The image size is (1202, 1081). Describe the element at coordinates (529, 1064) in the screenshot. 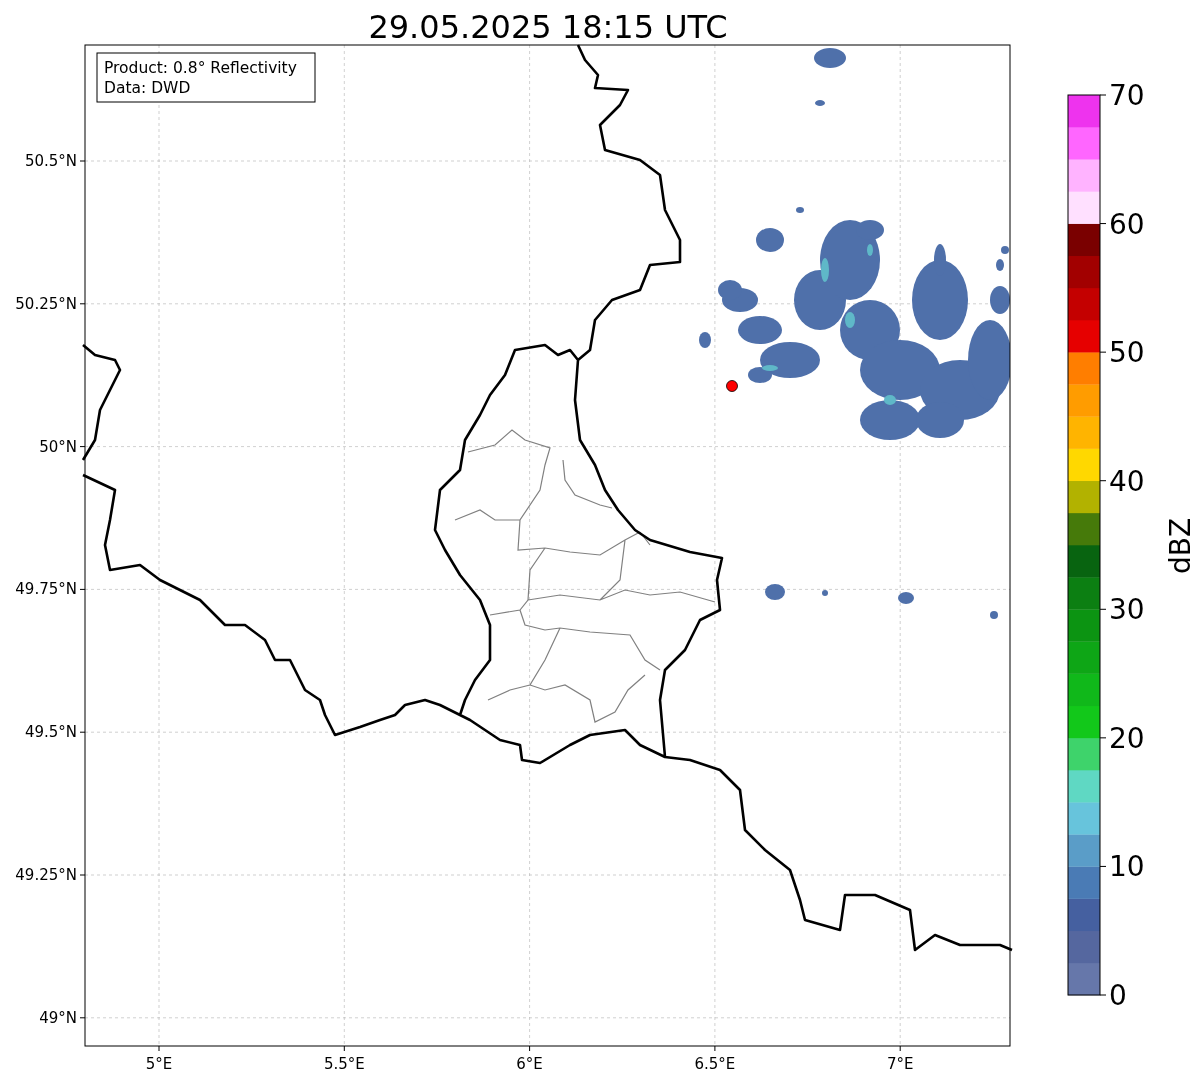

I see `longitude-label: 6°E` at that location.